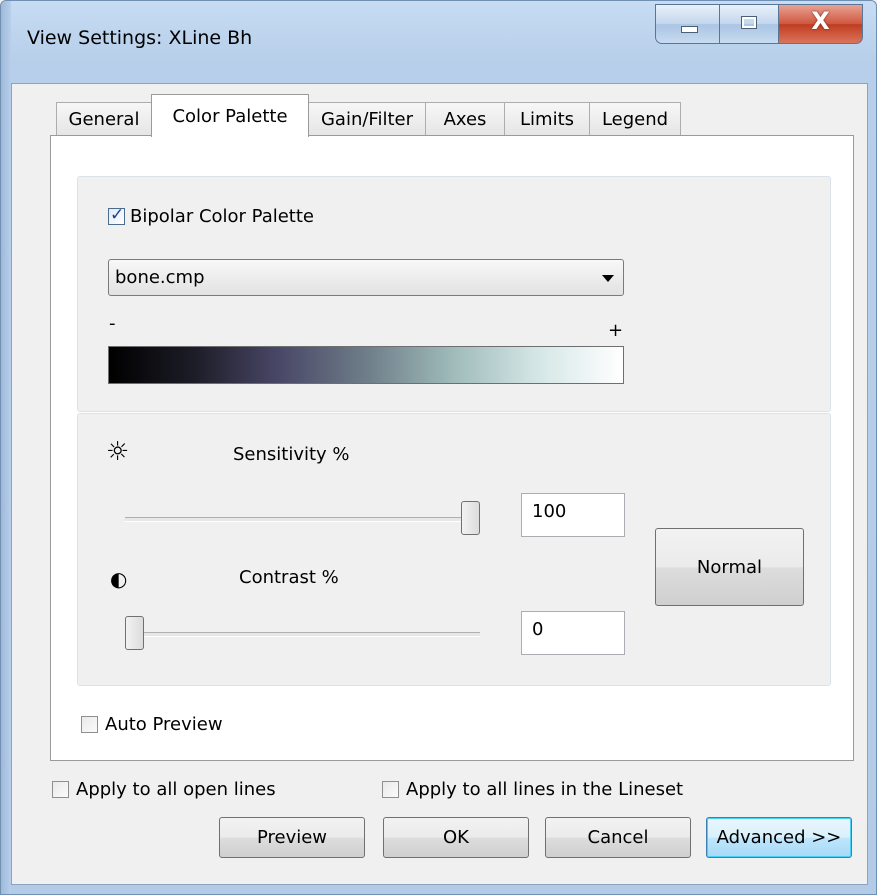 The width and height of the screenshot is (877, 895). What do you see at coordinates (366, 365) in the screenshot?
I see `palette-preview-bar` at bounding box center [366, 365].